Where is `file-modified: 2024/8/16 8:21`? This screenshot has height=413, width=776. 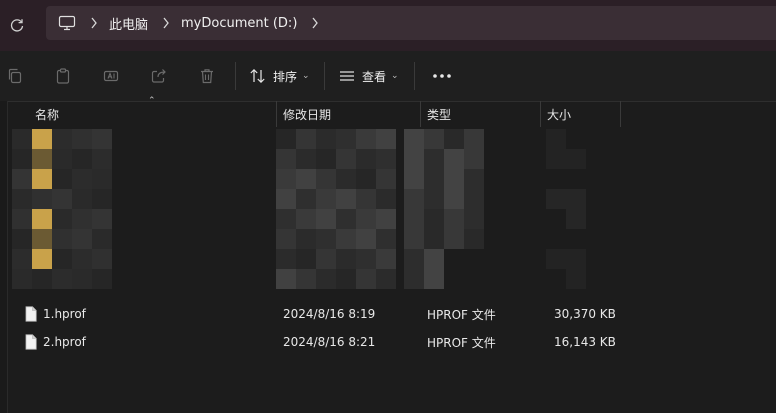 file-modified: 2024/8/16 8:21 is located at coordinates (329, 342).